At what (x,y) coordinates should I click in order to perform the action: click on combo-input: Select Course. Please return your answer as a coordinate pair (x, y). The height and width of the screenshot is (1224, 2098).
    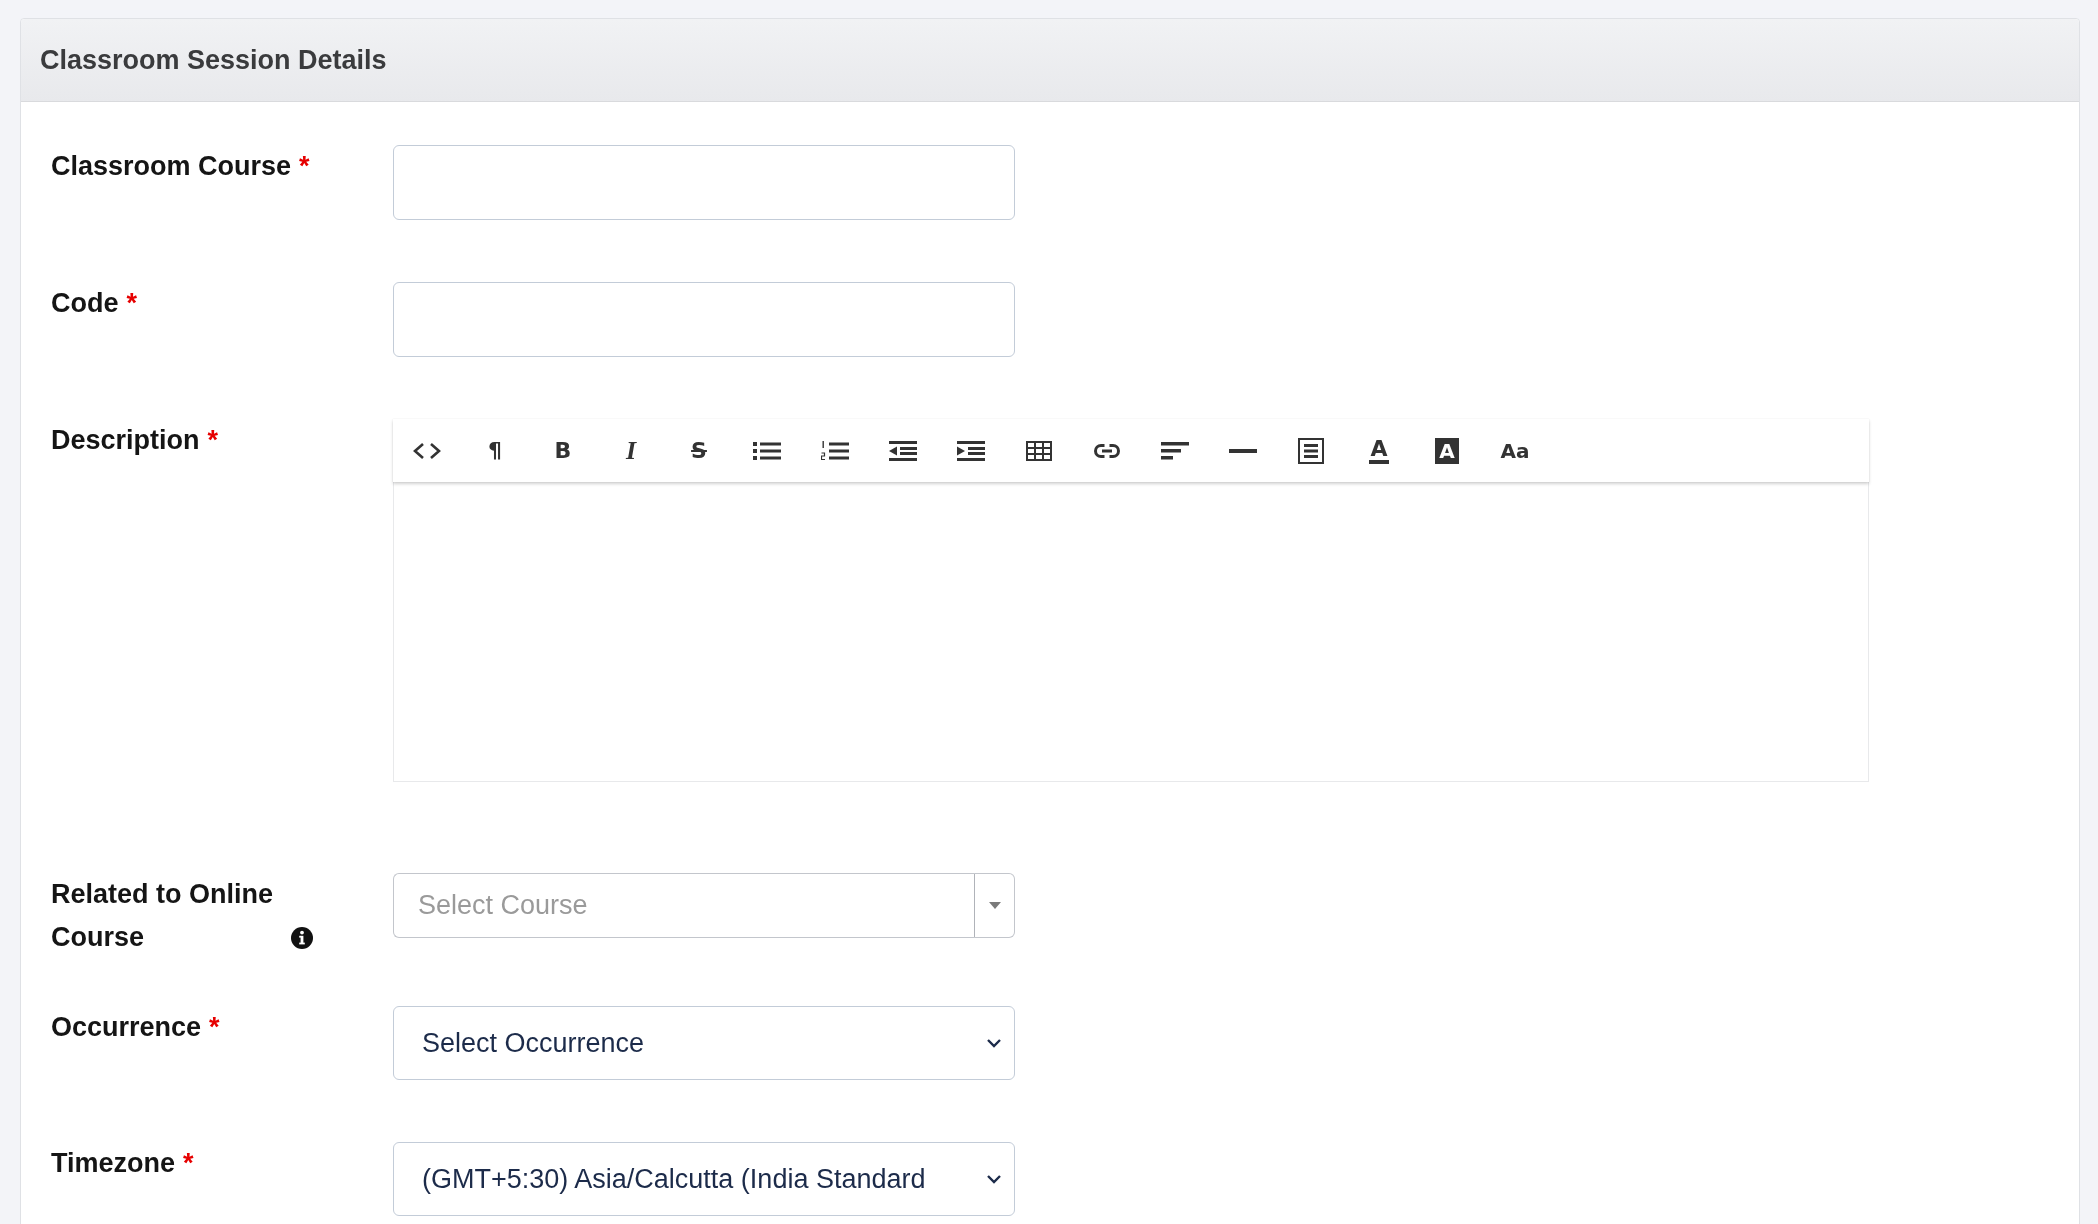
    Looking at the image, I should click on (683, 905).